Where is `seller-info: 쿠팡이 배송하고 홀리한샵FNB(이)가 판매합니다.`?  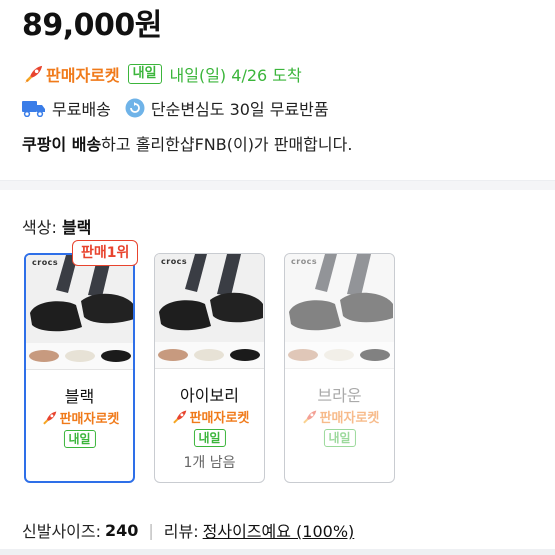
seller-info: 쿠팡이 배송하고 홀리한샵FNB(이)가 판매합니다. is located at coordinates (187, 143).